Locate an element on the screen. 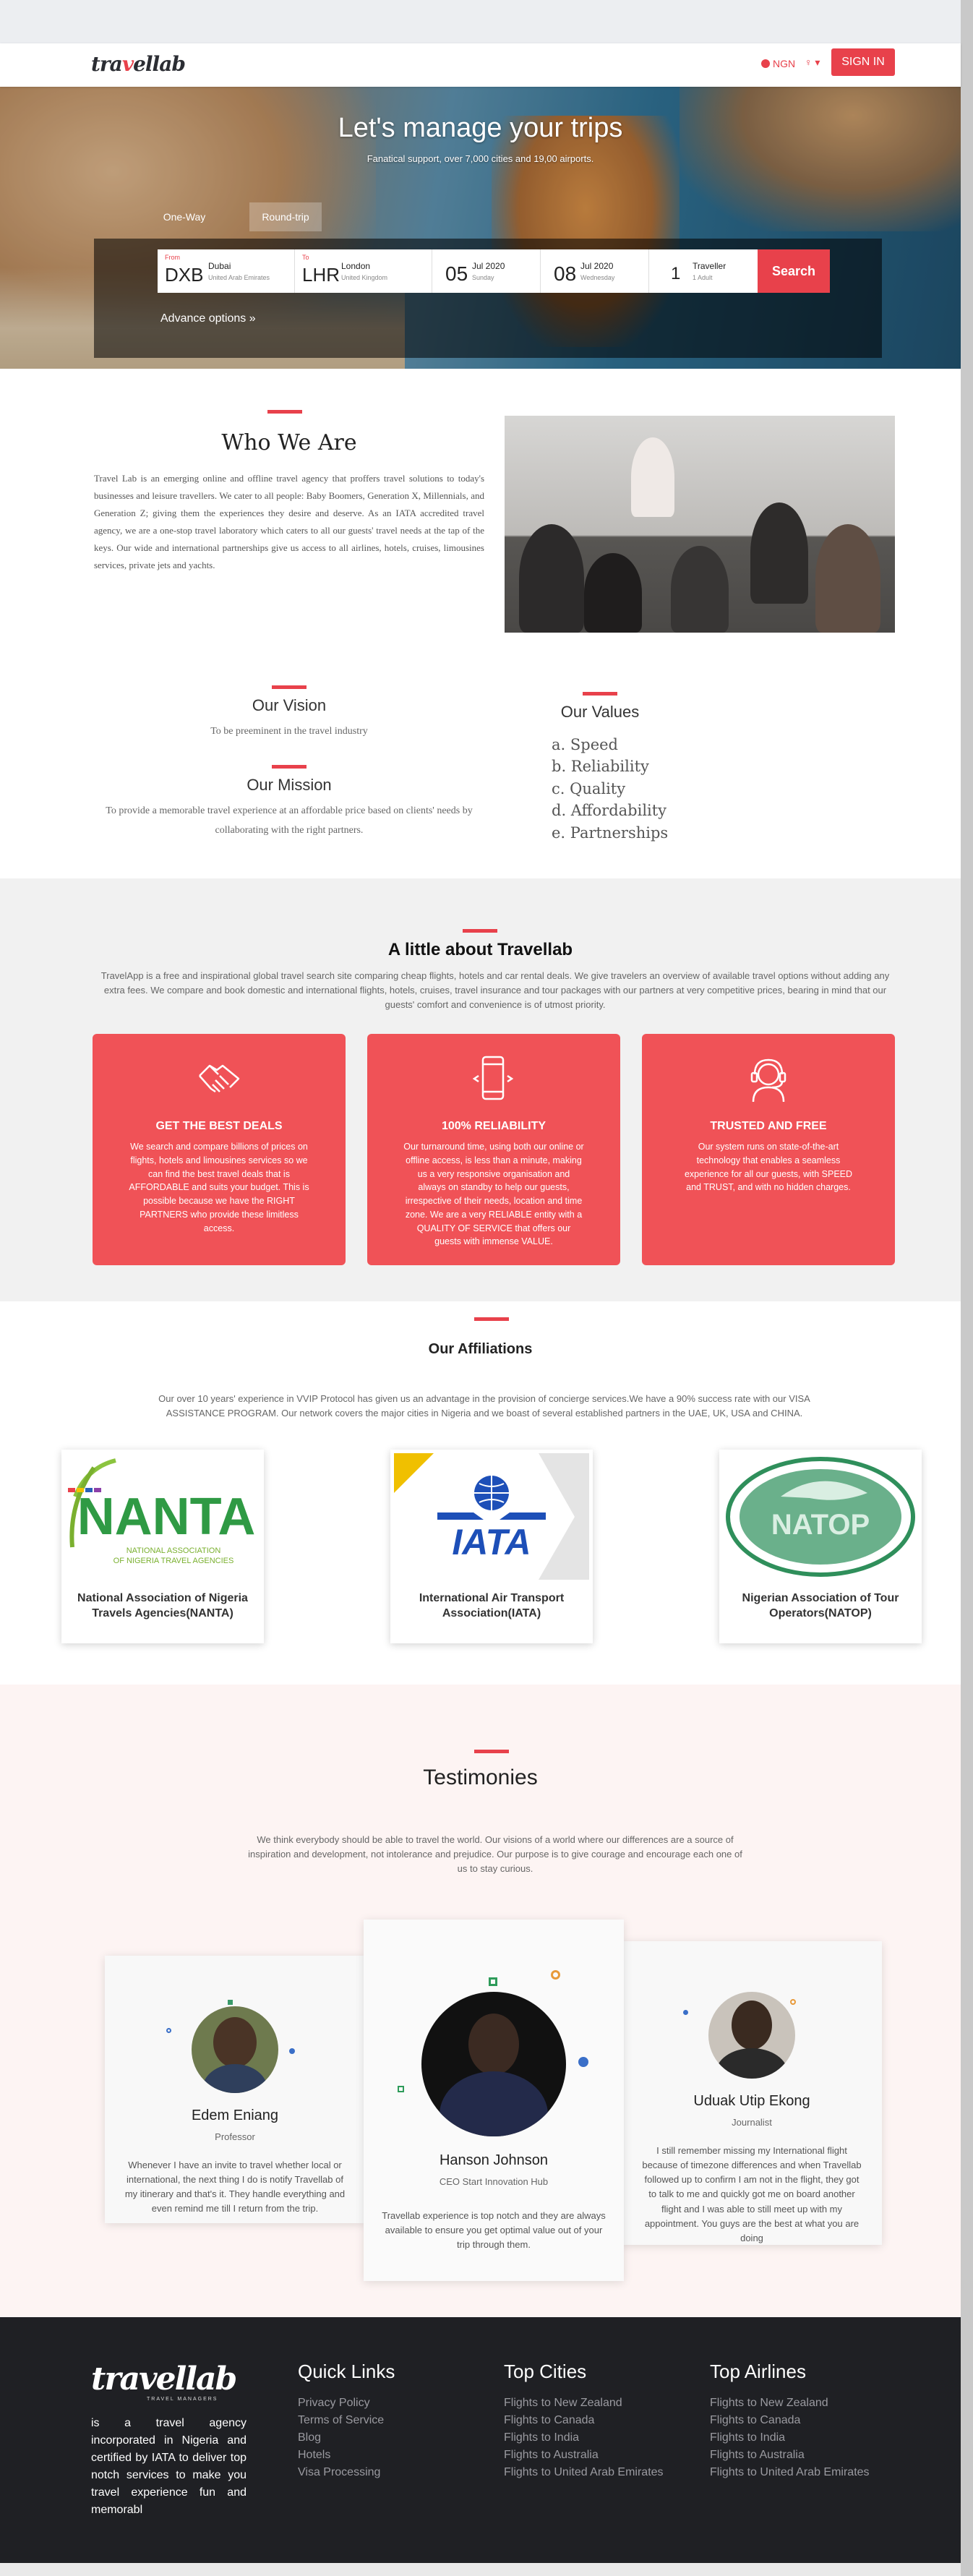  mobile-icon is located at coordinates (493, 1078).